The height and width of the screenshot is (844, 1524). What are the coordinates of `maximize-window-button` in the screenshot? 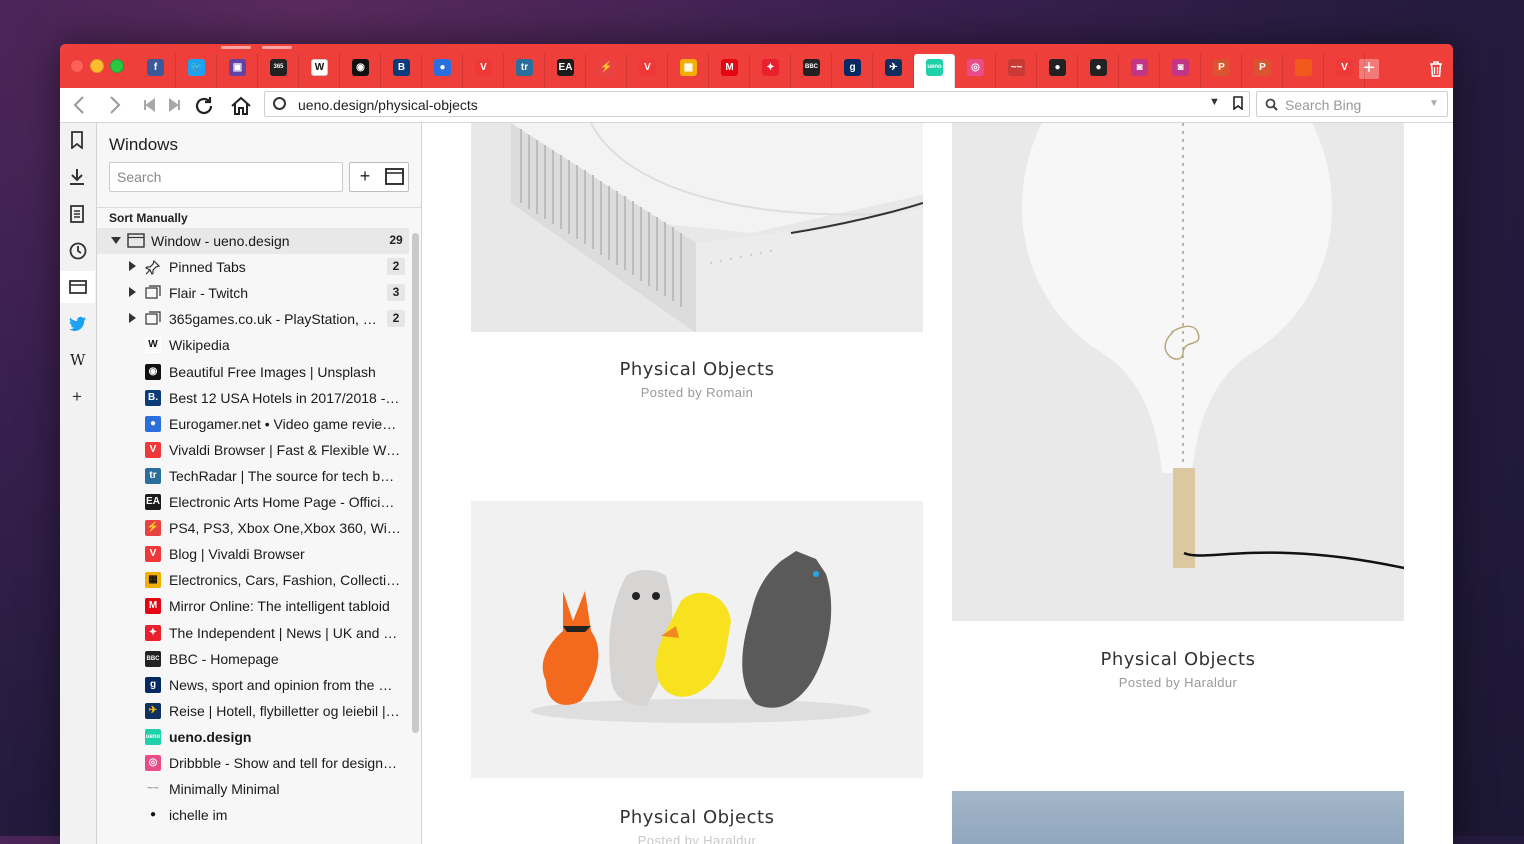 It's located at (117, 66).